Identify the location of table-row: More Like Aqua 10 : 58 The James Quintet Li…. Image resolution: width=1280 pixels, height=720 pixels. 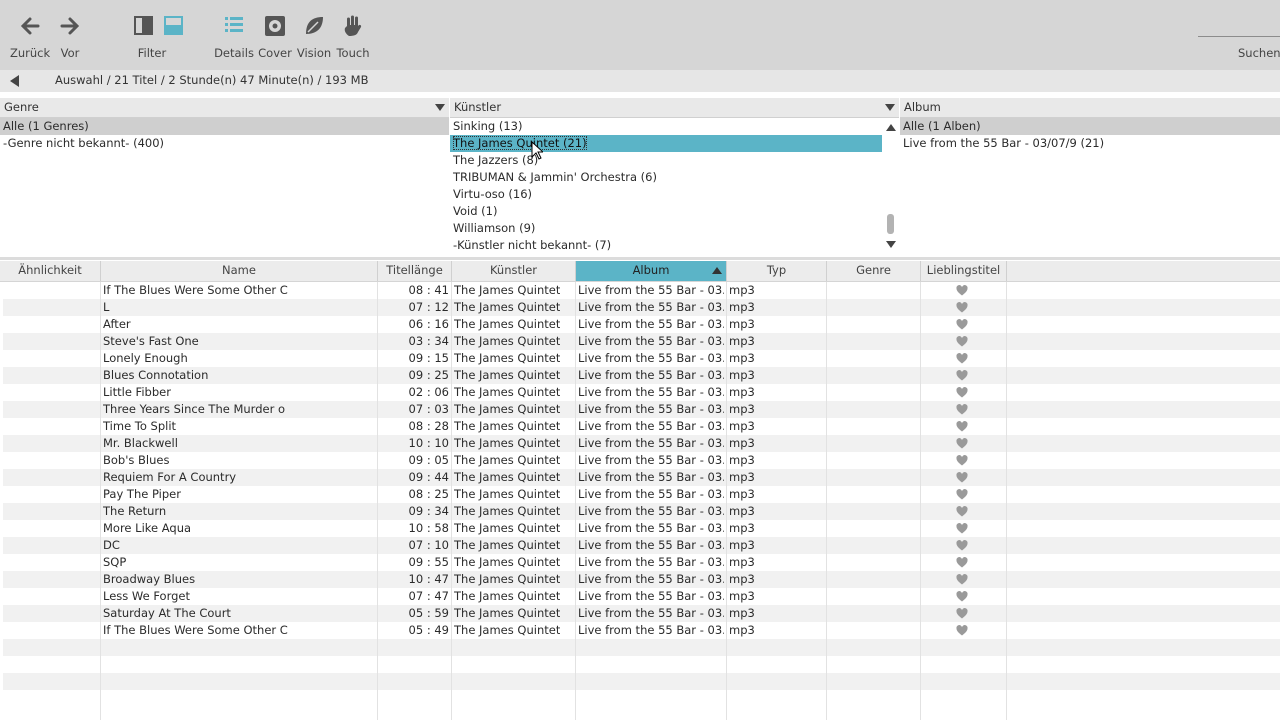
(641, 528).